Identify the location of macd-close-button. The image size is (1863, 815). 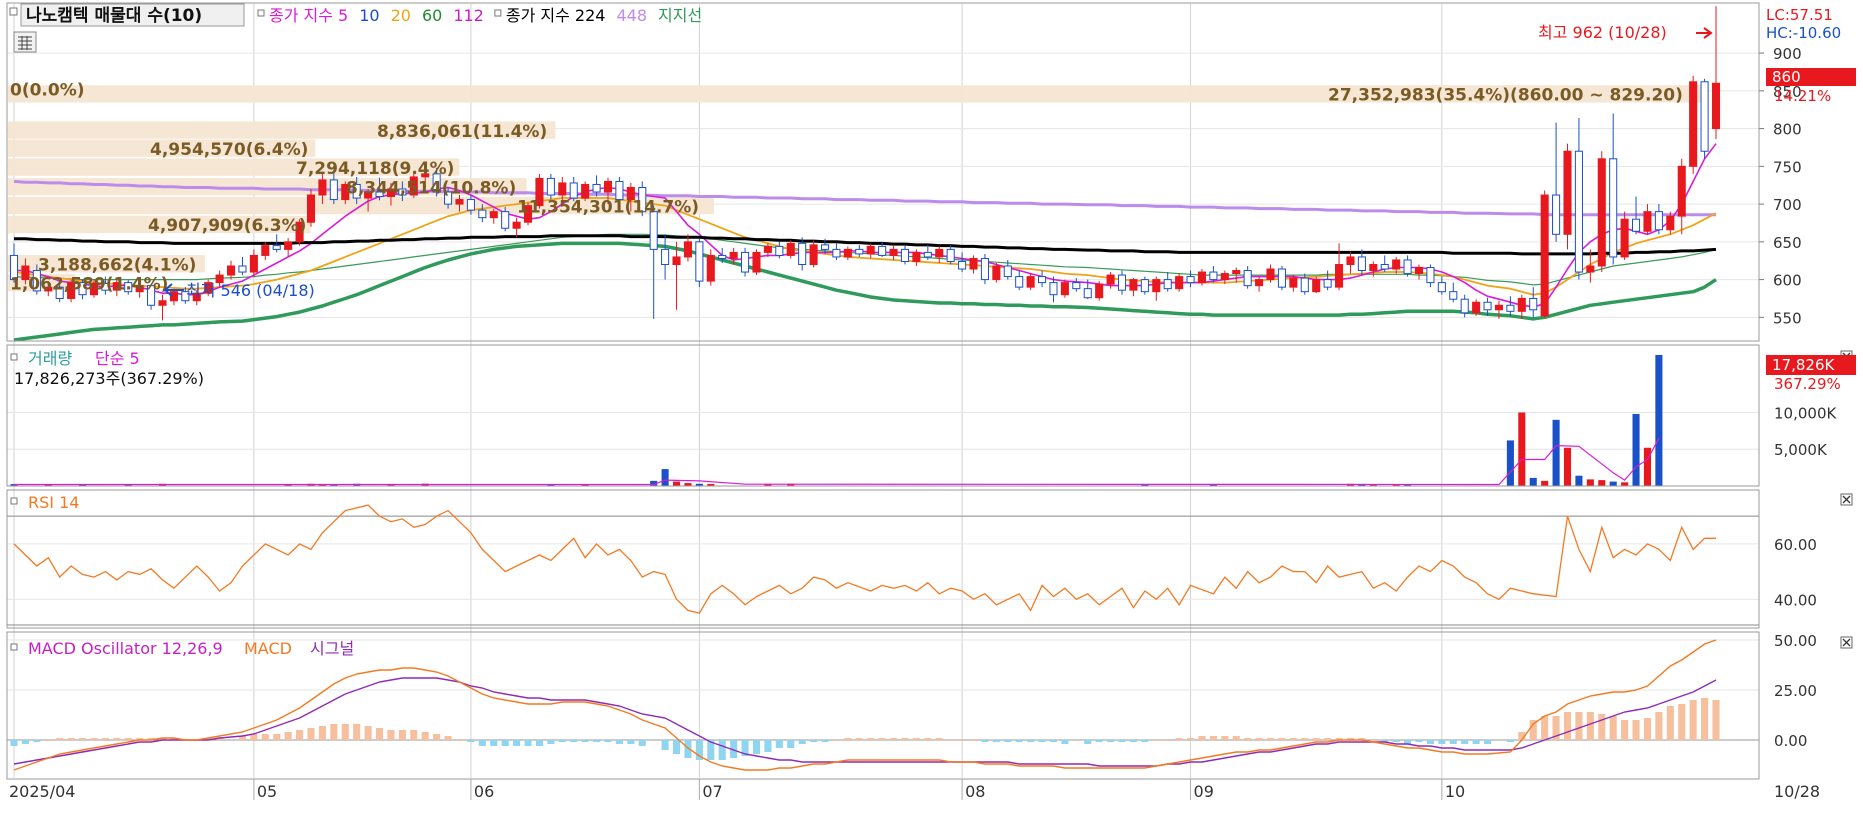
(1846, 642).